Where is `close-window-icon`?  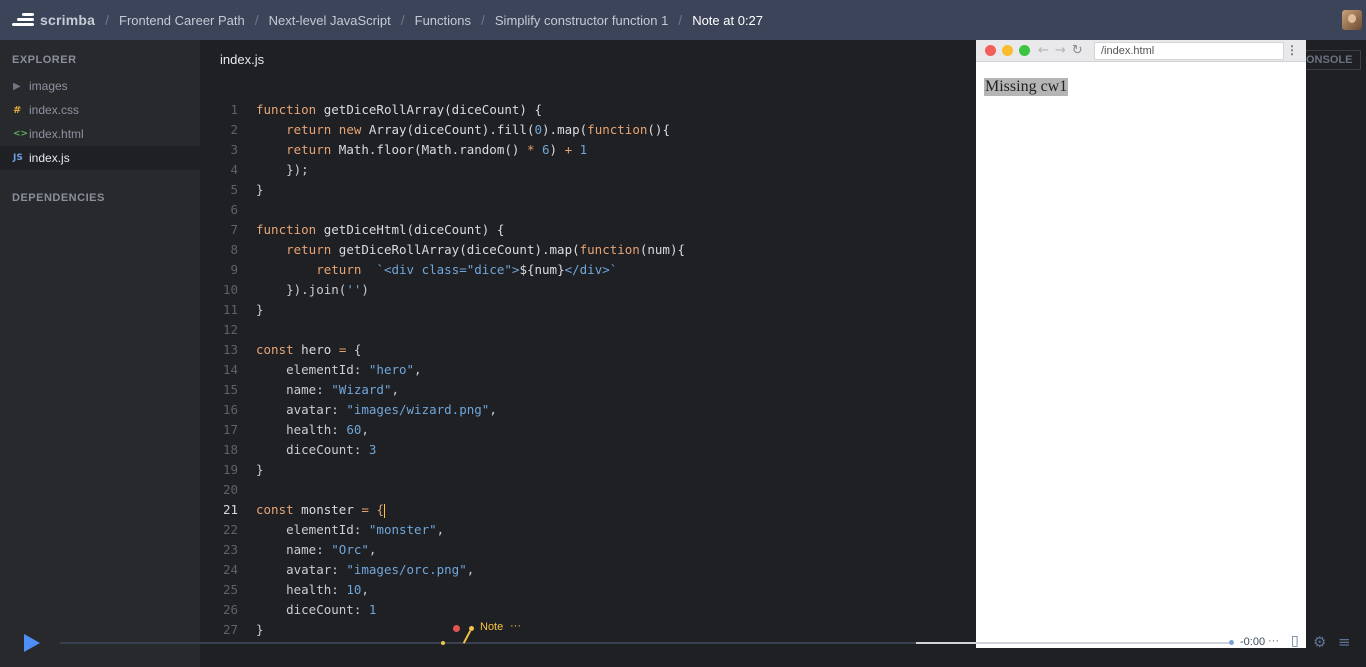
close-window-icon is located at coordinates (990, 50).